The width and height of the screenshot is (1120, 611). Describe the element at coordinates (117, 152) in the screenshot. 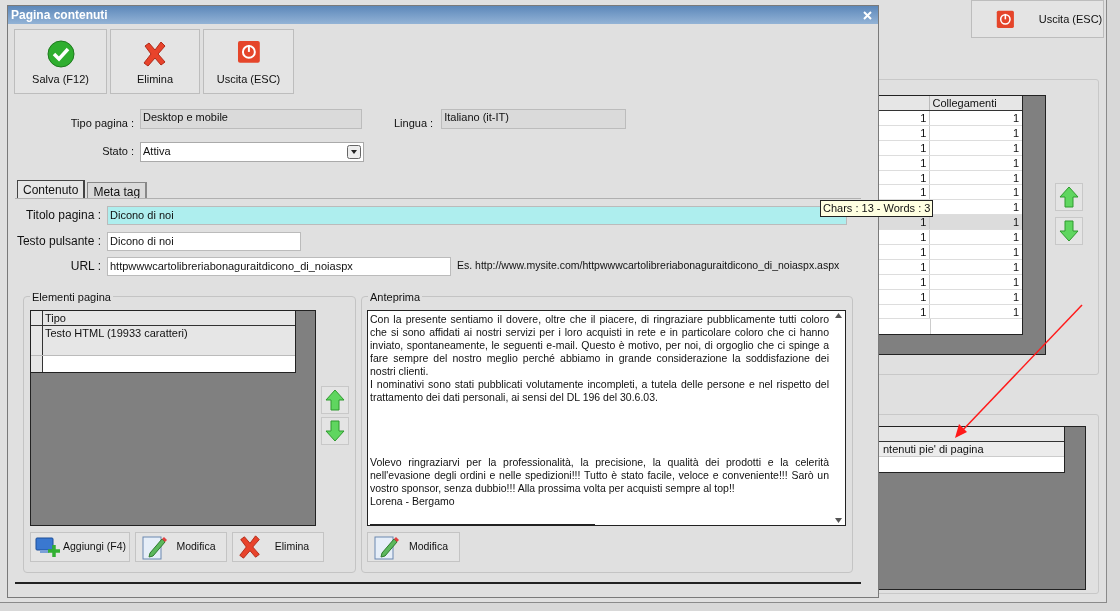

I see `field-label: Stato :` at that location.